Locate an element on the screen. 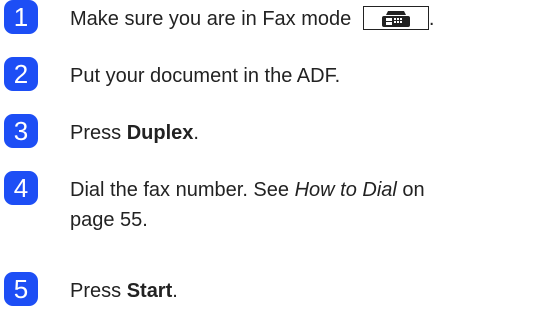 The image size is (533, 309). step-number-badge: 3 is located at coordinates (21, 131).